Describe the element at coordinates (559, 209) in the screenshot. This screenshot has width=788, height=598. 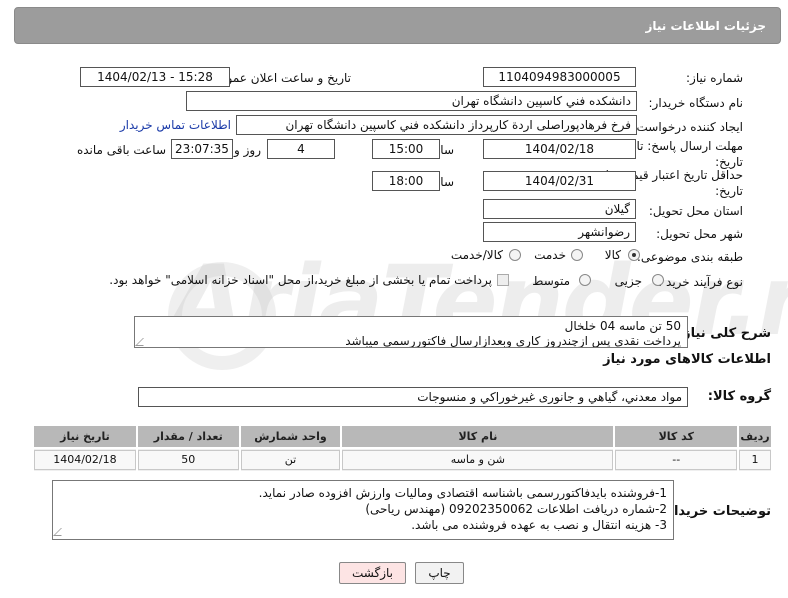
I see `province-field: گیلان` at that location.